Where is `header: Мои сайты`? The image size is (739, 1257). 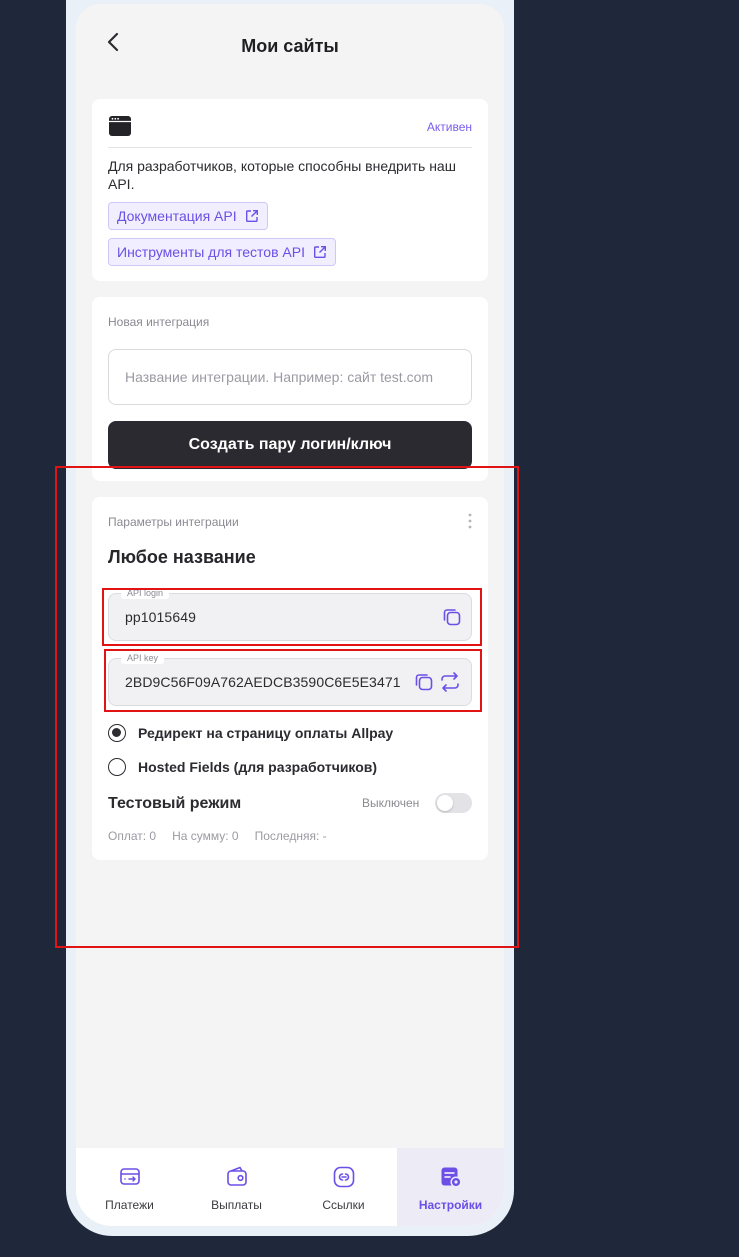
header: Мои сайты is located at coordinates (290, 48).